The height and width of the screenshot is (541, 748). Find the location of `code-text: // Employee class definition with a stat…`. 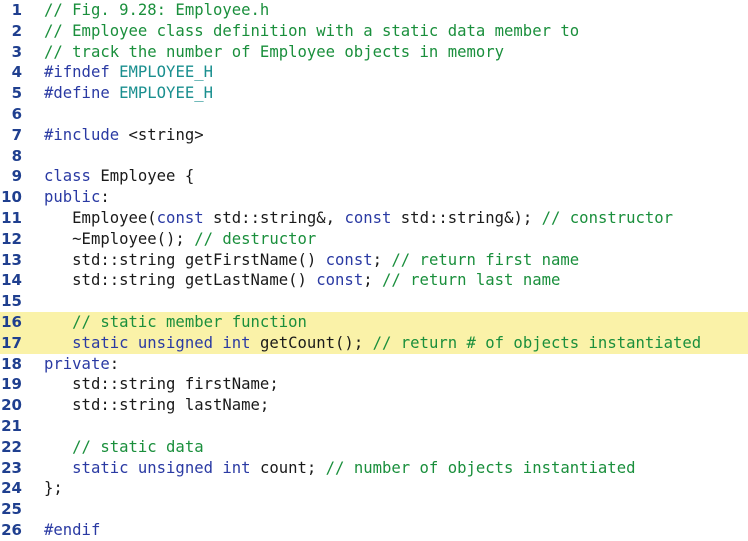

code-text: // Employee class definition with a stat… is located at coordinates (311, 31).